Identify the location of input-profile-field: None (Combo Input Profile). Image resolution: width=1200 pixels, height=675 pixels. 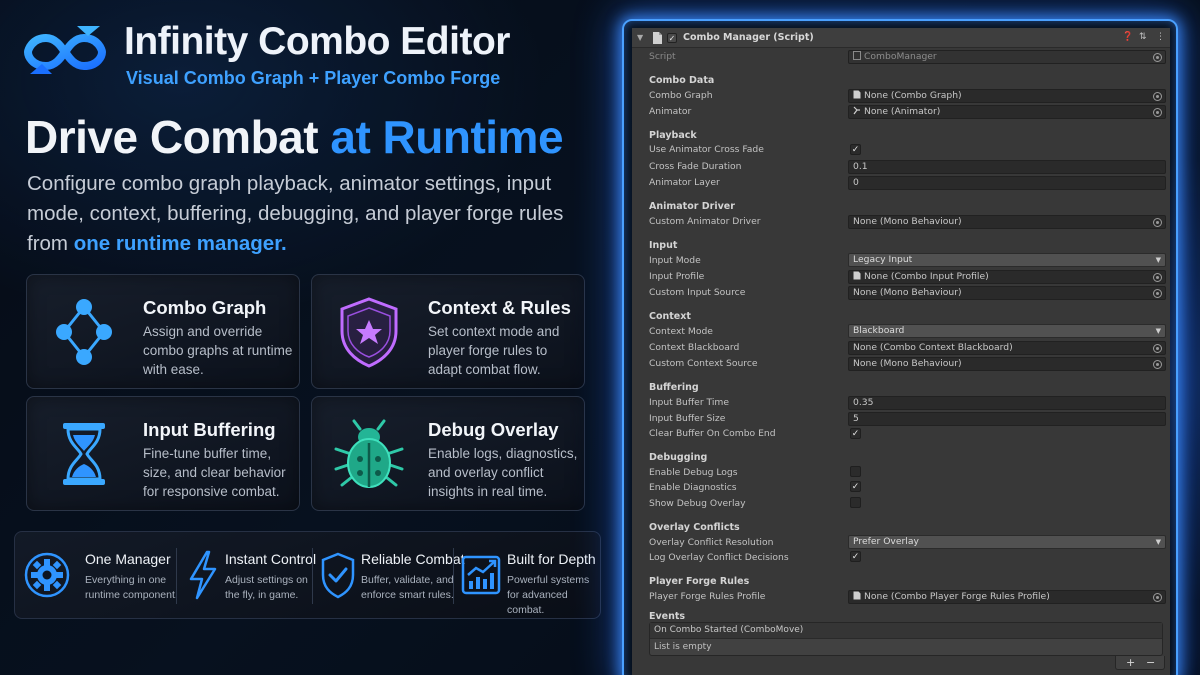
(1007, 277).